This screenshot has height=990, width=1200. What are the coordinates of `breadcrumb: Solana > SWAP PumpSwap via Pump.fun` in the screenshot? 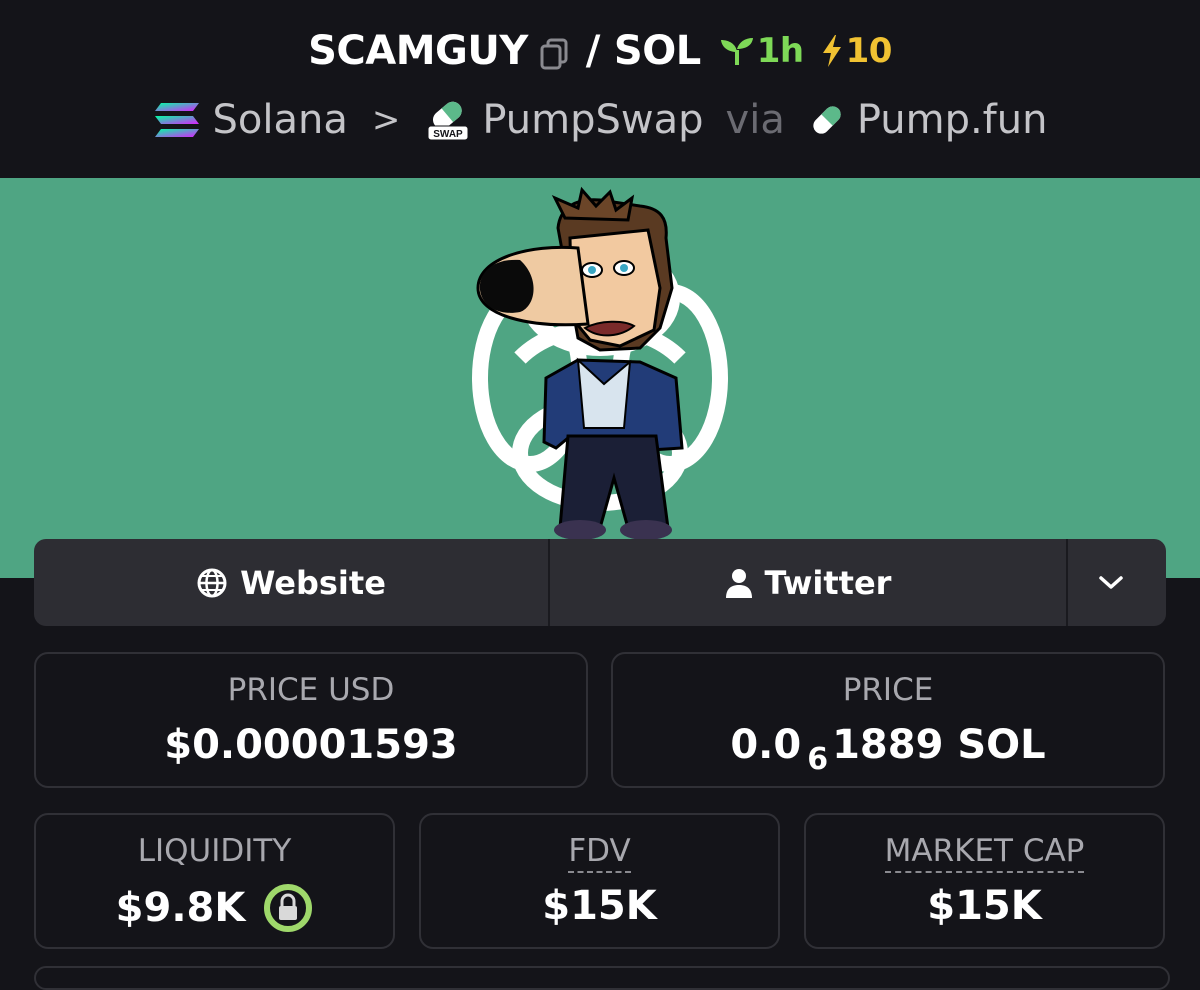 It's located at (600, 120).